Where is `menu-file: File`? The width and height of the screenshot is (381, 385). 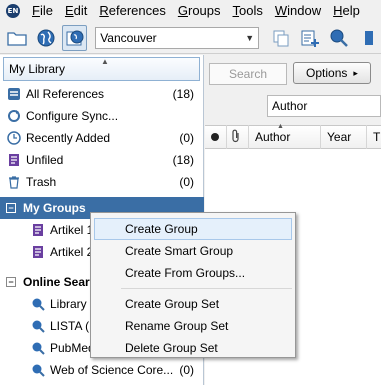
menu-file: File is located at coordinates (42, 11).